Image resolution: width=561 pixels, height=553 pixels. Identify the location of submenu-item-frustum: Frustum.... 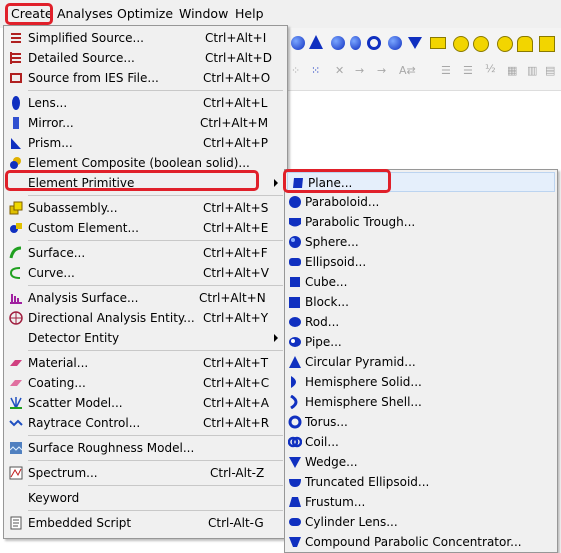
(421, 502).